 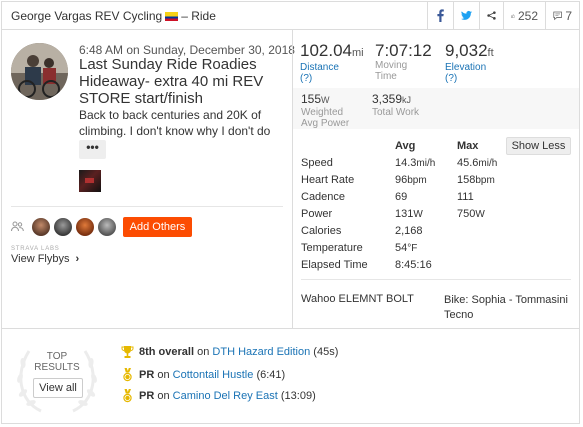 I want to click on stat-moving-time: 7:07:12 Moving Time, so click(x=403, y=62).